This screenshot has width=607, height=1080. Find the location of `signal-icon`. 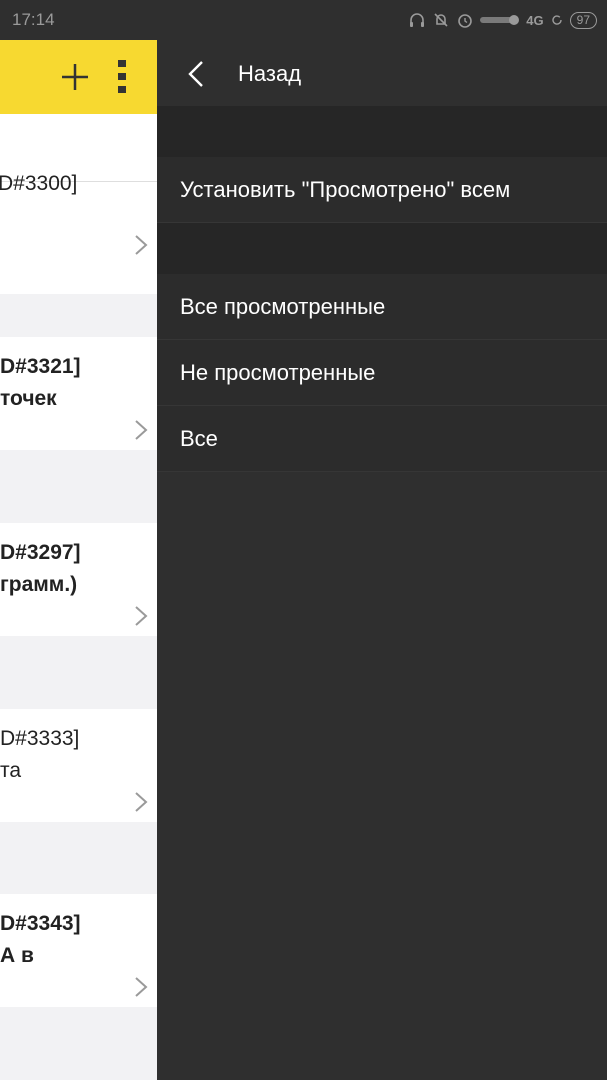

signal-icon is located at coordinates (500, 20).